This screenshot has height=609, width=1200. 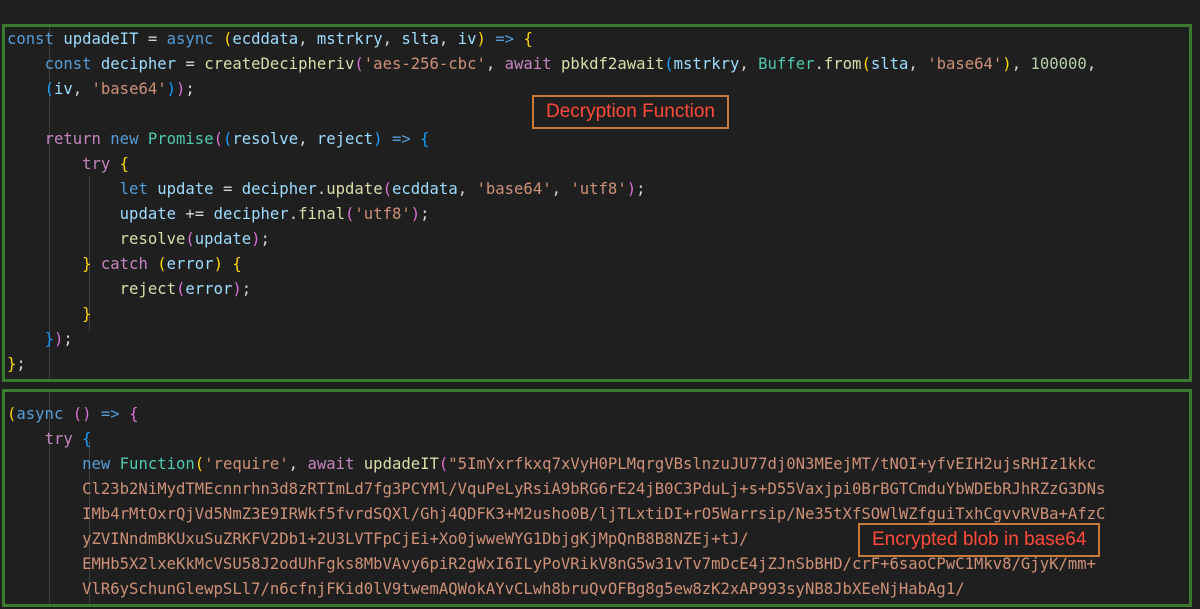 I want to click on code-line-3: (iv, 'base64'));, so click(x=119, y=89).